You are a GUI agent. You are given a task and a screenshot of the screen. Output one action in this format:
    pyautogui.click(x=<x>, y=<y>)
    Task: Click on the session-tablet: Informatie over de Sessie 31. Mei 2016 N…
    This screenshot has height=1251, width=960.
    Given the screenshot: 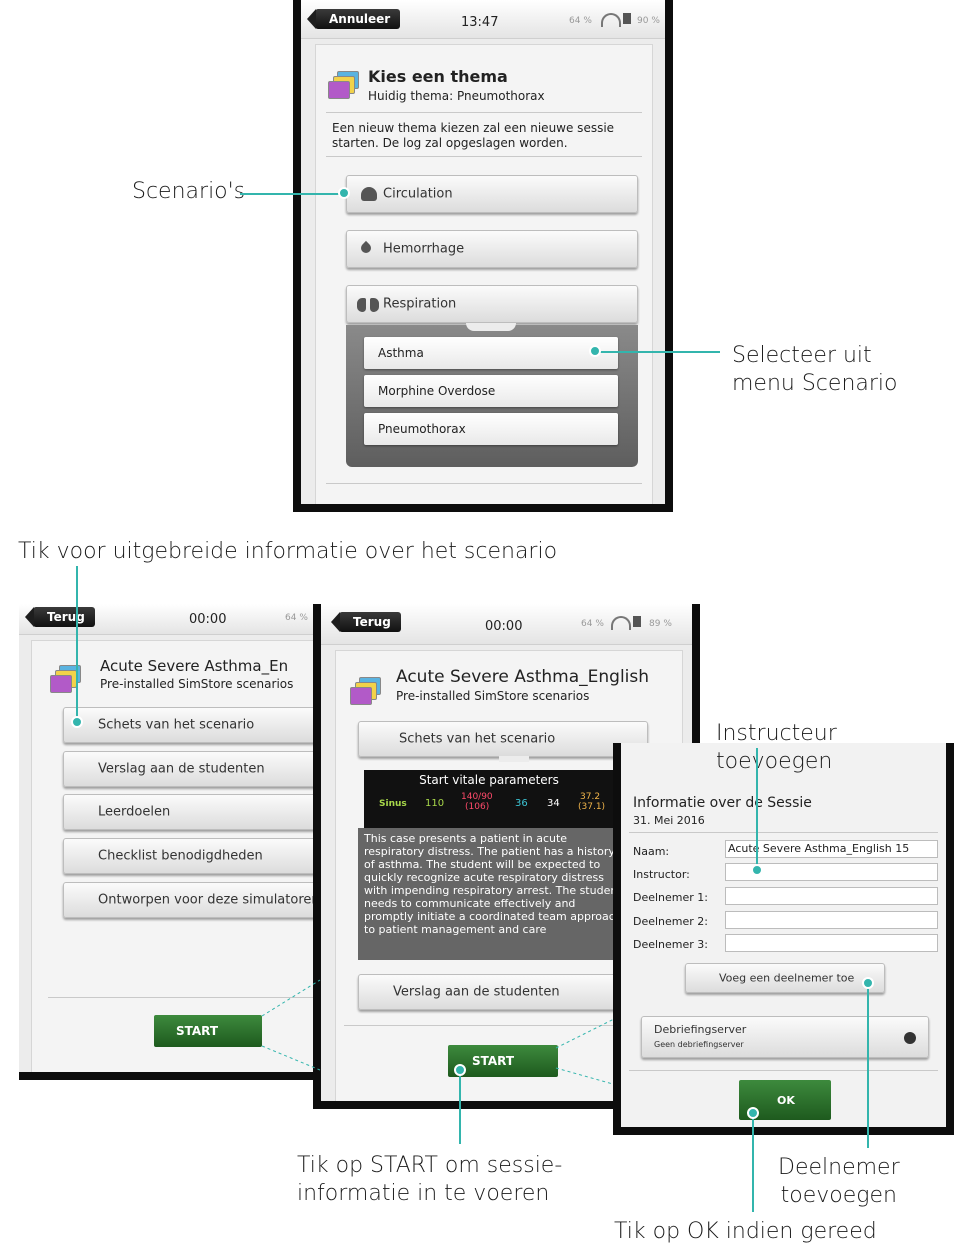 What is the action you would take?
    pyautogui.click(x=783, y=939)
    